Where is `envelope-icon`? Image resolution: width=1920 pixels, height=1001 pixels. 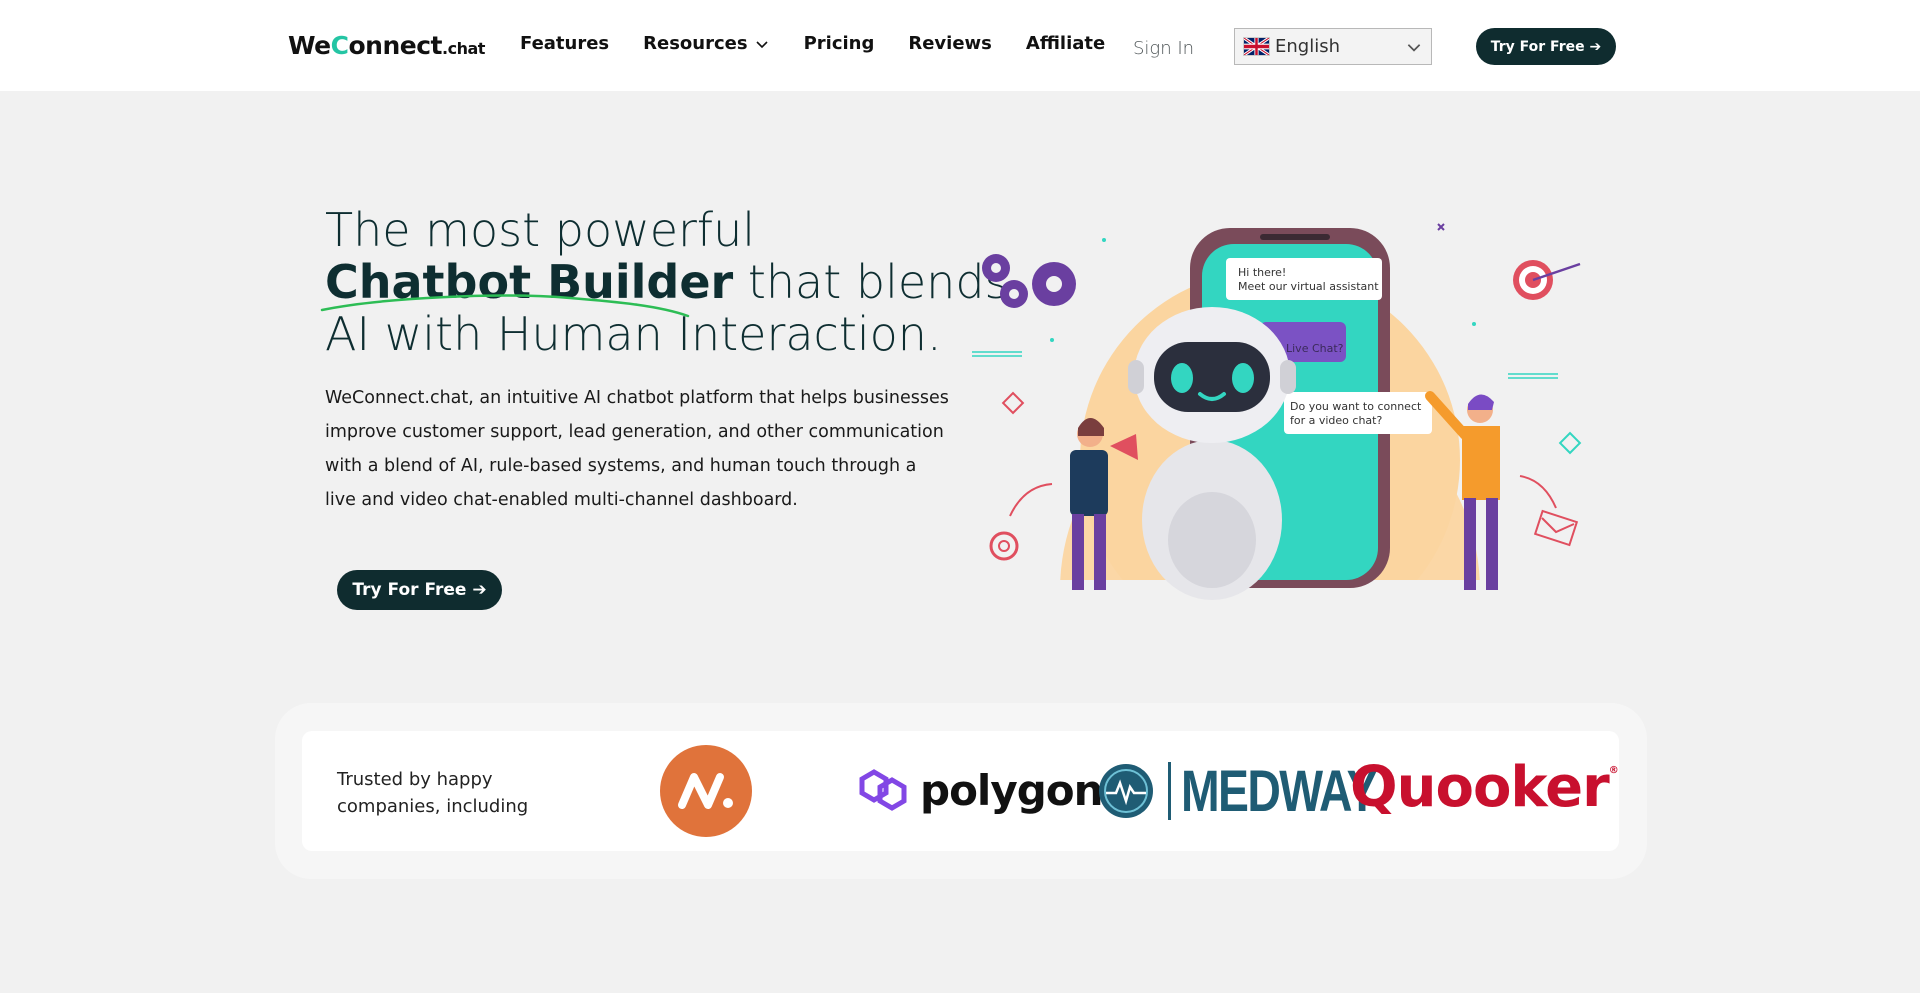 envelope-icon is located at coordinates (1556, 528).